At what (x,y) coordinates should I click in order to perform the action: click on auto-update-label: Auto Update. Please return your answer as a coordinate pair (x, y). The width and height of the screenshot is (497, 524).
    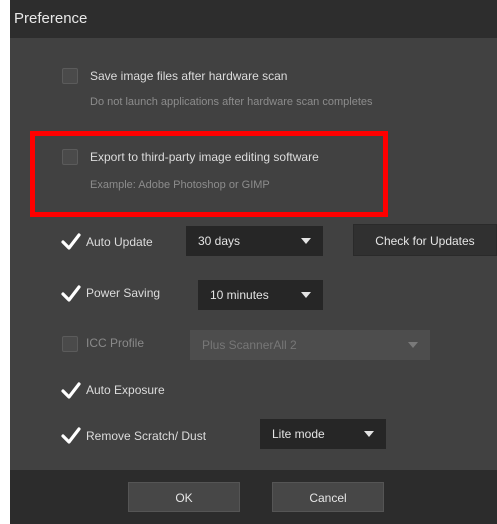
    Looking at the image, I should click on (119, 242).